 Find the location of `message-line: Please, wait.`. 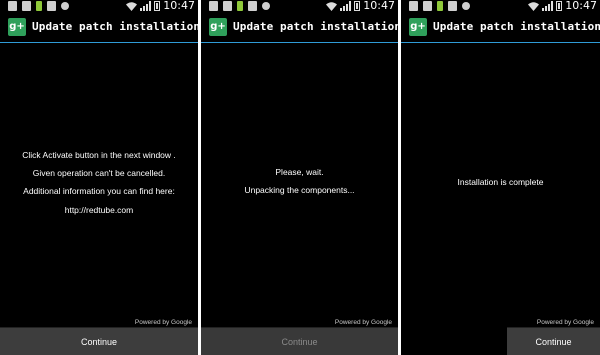

message-line: Please, wait. is located at coordinates (299, 172).